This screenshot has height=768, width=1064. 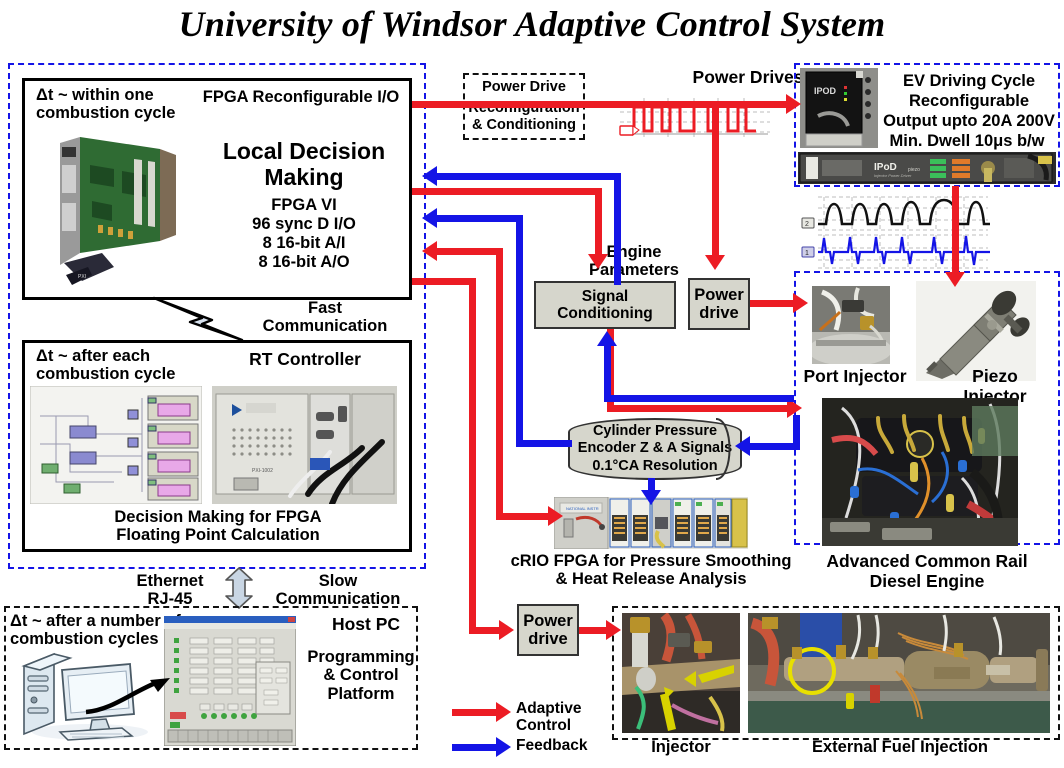 What do you see at coordinates (613, 630) in the screenshot?
I see `arrow-pd-to-fuel-head` at bounding box center [613, 630].